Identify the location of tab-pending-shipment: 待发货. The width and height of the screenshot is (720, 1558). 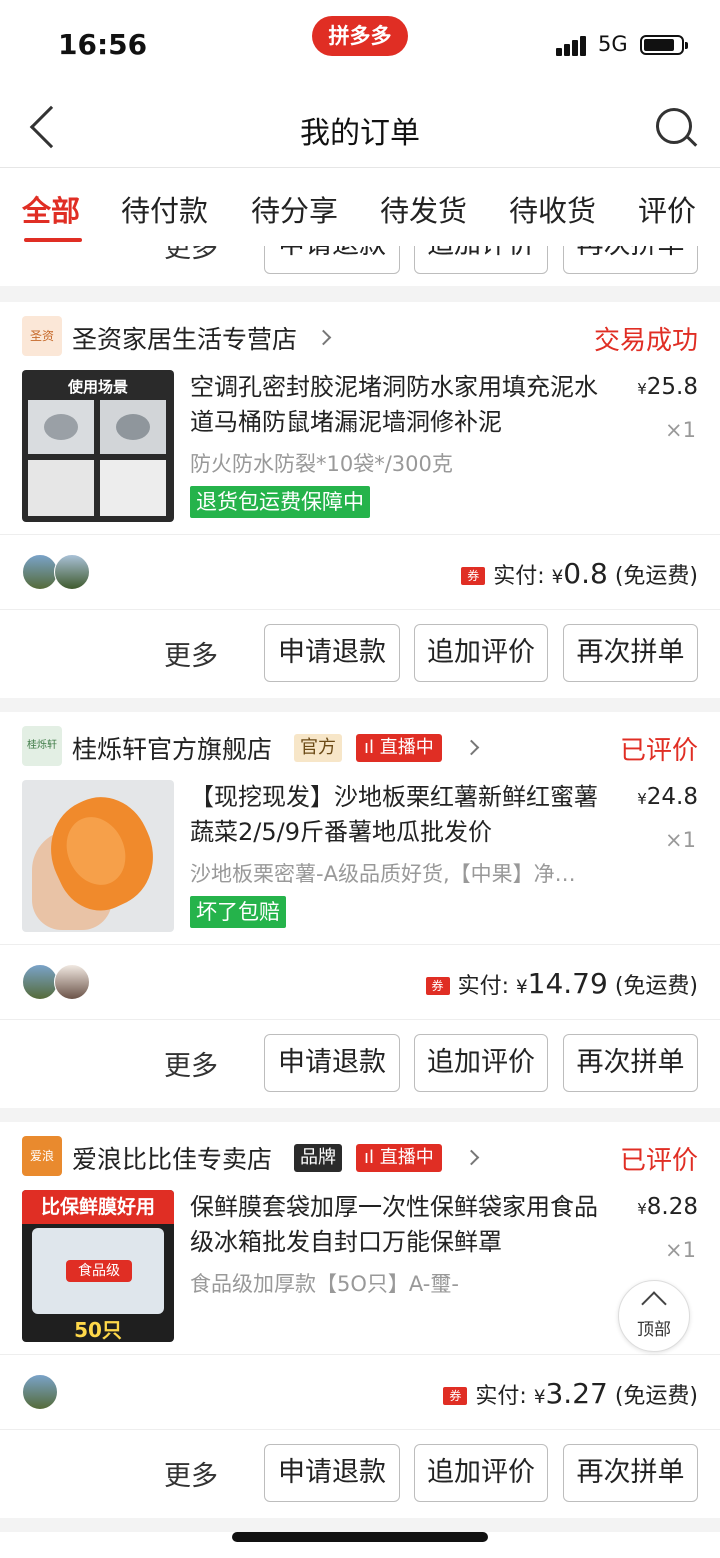
(423, 209).